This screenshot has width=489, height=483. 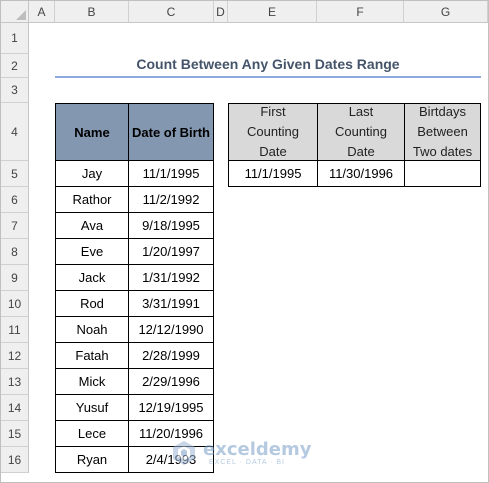 I want to click on name-cell: Lece, so click(x=92, y=433).